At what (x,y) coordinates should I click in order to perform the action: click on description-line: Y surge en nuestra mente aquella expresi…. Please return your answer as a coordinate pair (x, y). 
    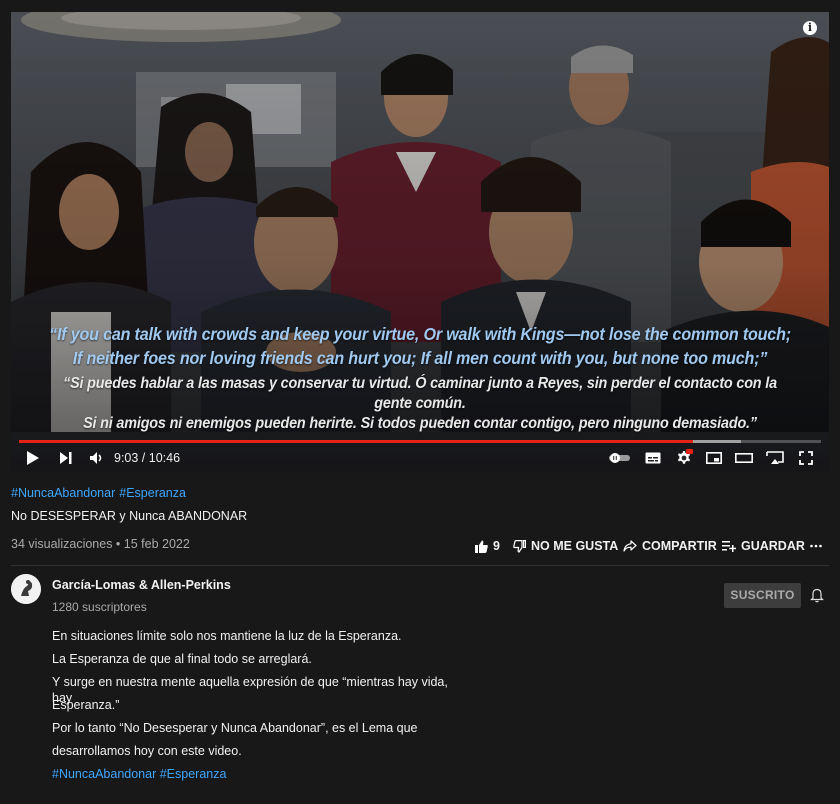
    Looking at the image, I should click on (250, 690).